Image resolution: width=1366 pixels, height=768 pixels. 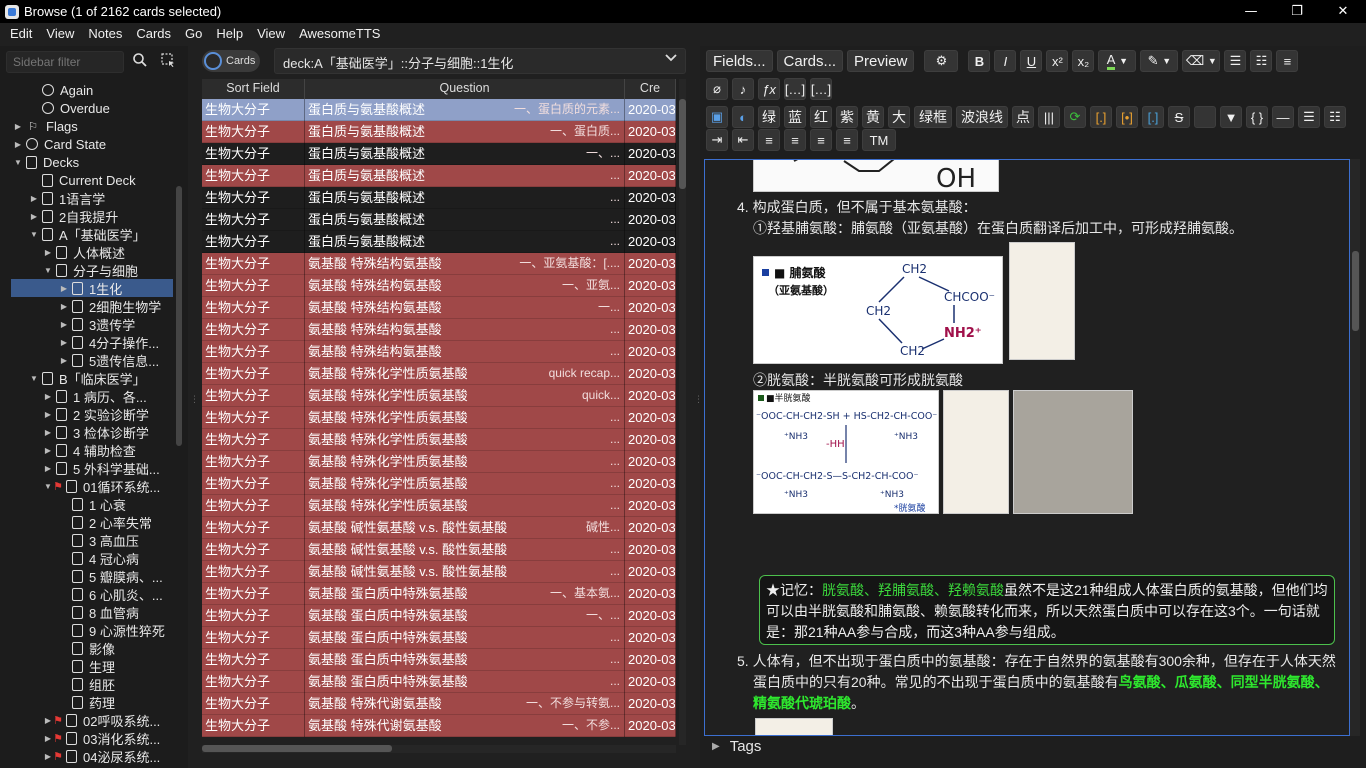 I want to click on maximize-button: ❐, so click(x=1297, y=11).